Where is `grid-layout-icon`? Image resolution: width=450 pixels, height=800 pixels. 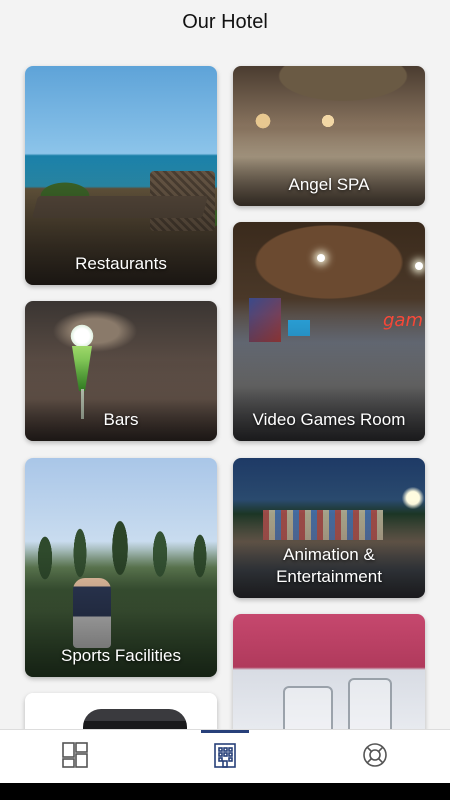 grid-layout-icon is located at coordinates (75, 757).